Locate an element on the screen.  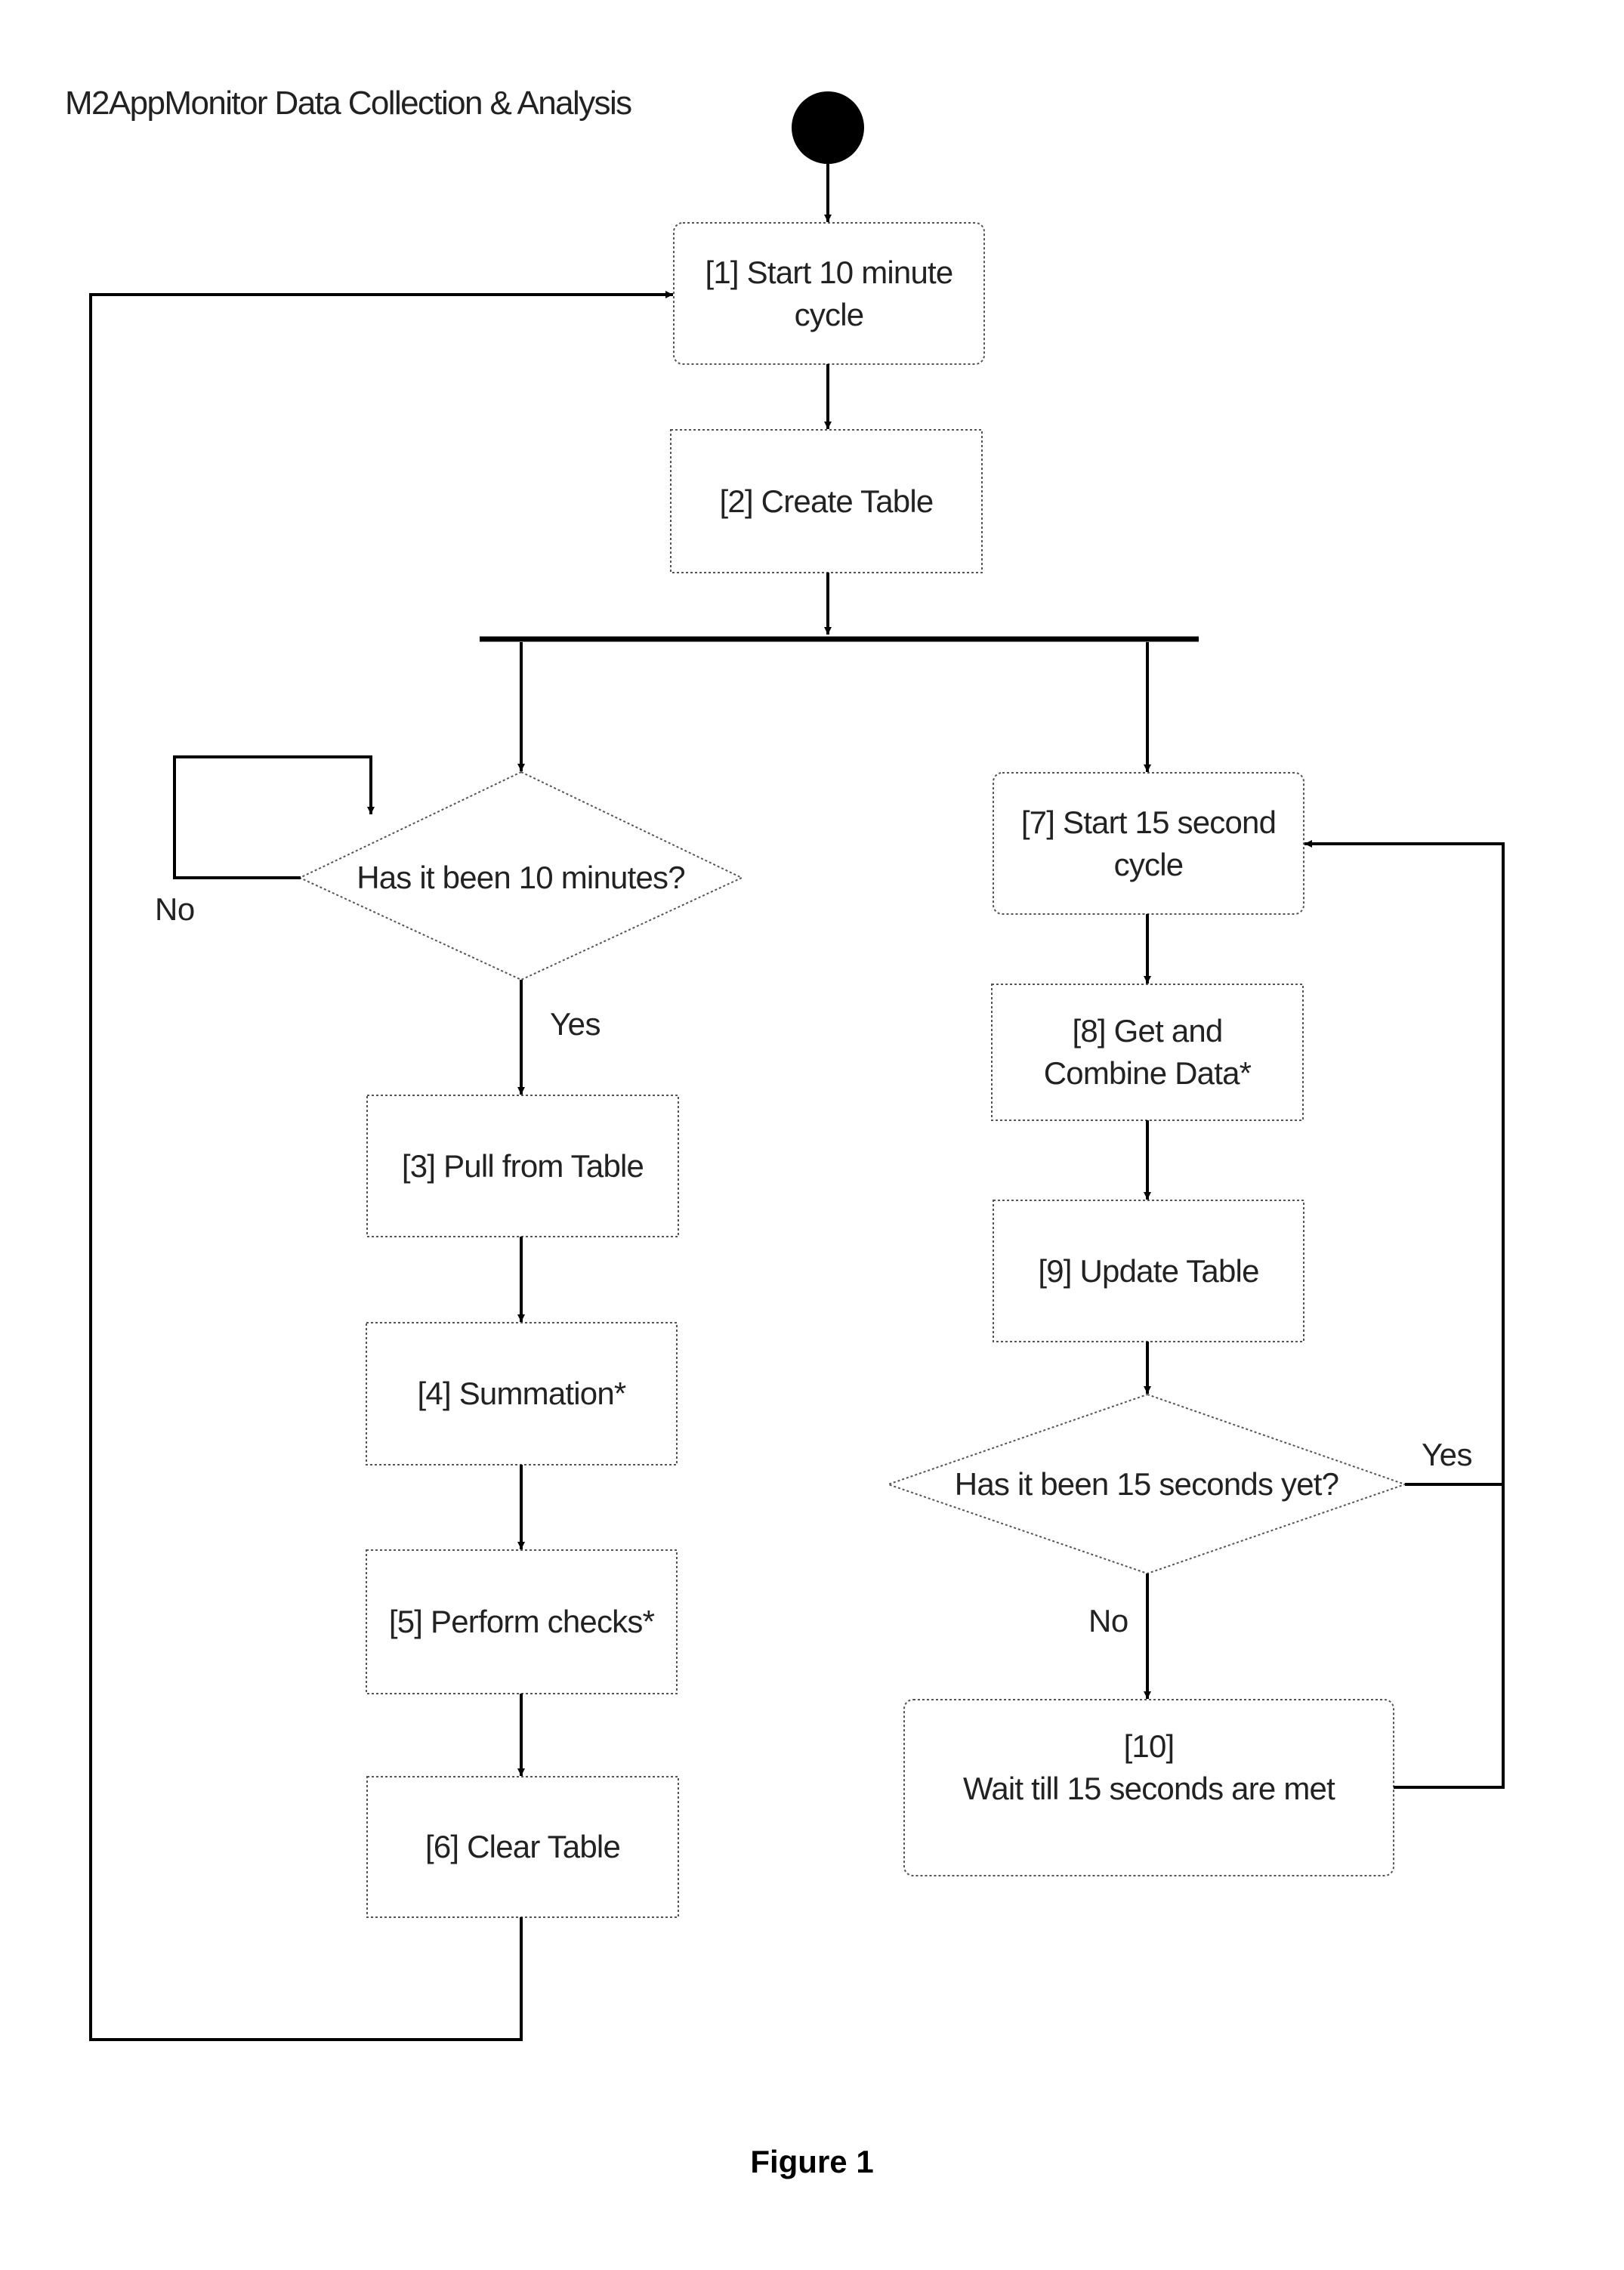
decision-2-label: Has it been 15 seconds yet? is located at coordinates (1146, 1484).